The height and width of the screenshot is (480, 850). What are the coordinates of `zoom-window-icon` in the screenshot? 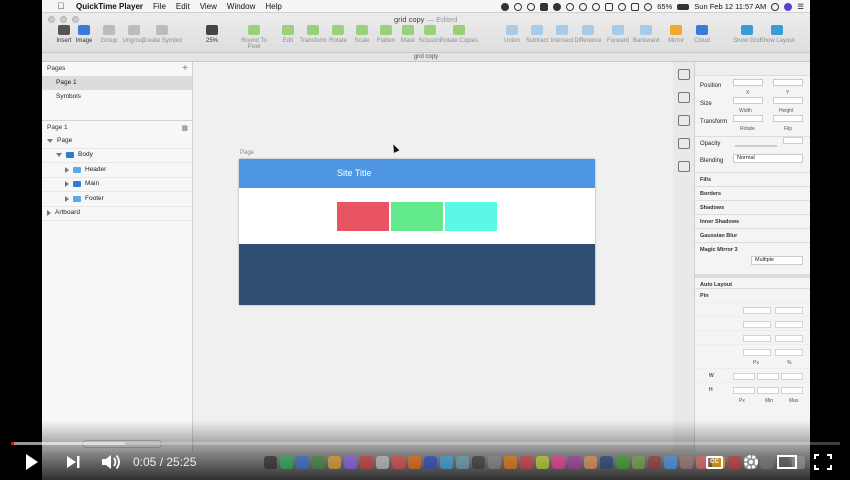 It's located at (75, 19).